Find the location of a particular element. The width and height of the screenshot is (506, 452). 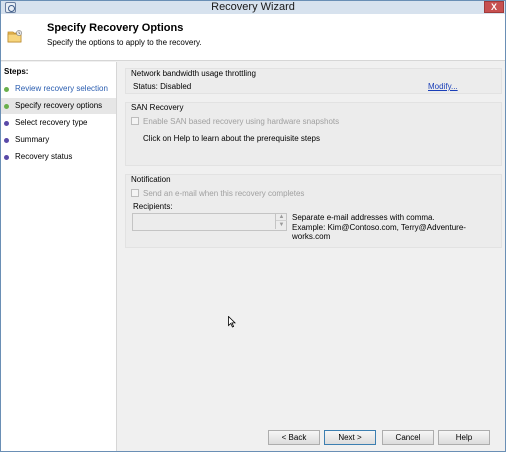

recovery-folder-icon is located at coordinates (14, 36).